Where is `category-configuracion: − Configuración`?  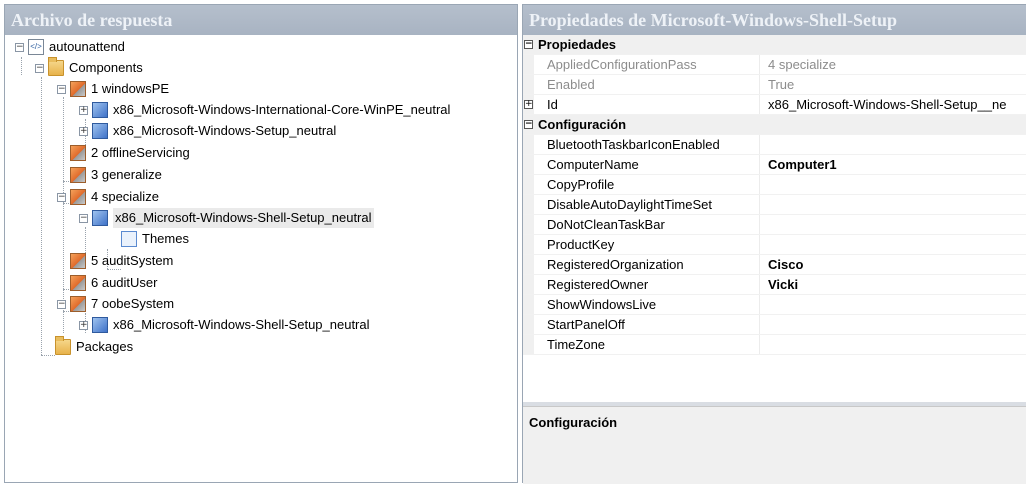 category-configuracion: − Configuración is located at coordinates (774, 125).